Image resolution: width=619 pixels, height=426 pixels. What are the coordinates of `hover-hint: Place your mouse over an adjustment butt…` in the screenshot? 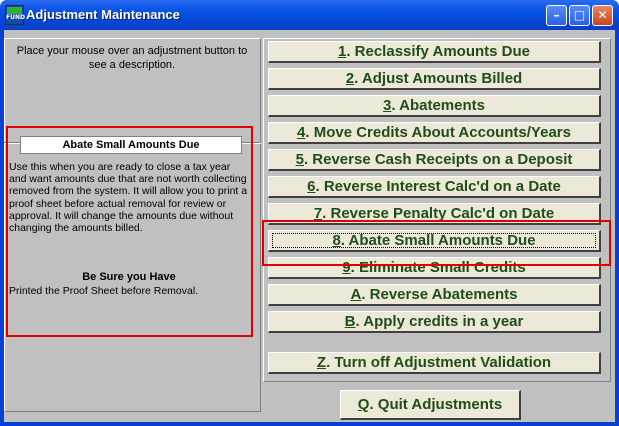 It's located at (132, 58).